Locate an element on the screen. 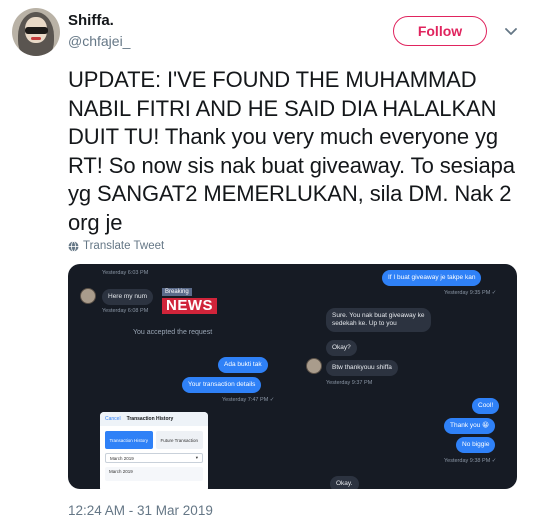 The image size is (543, 530). user-handle: @chfajei_ is located at coordinates (99, 41).